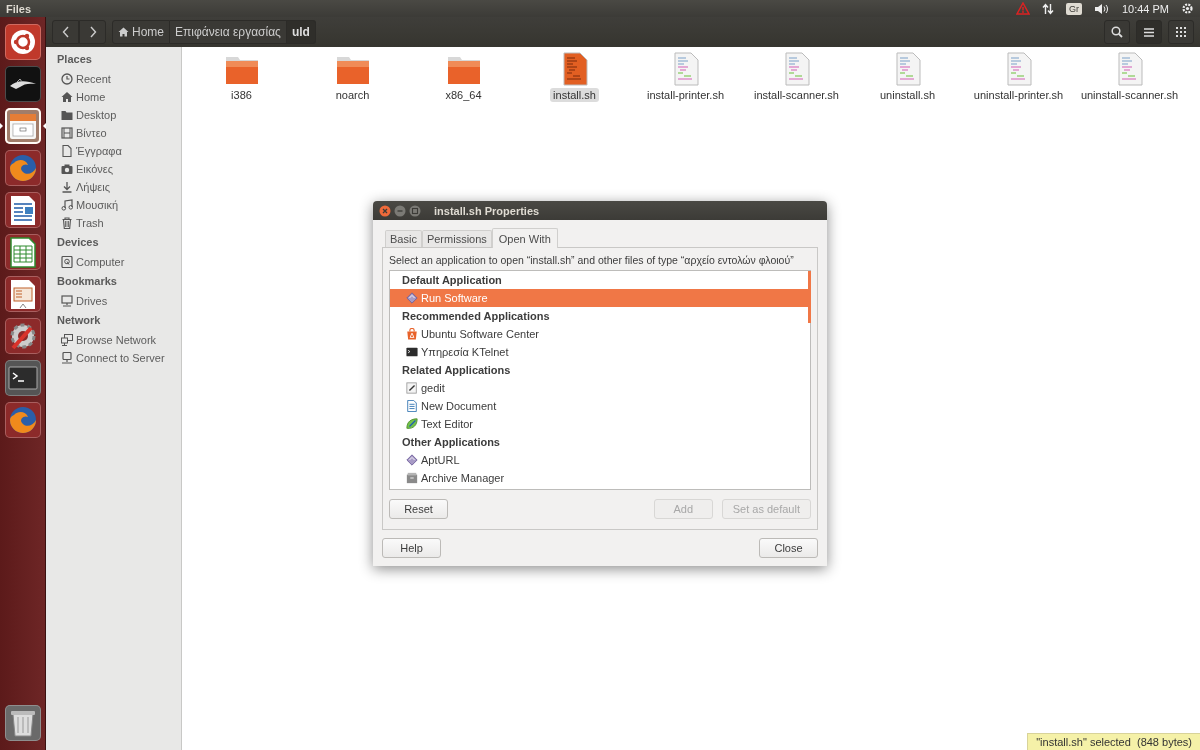 Image resolution: width=1200 pixels, height=750 pixels. I want to click on search-button, so click(1117, 32).